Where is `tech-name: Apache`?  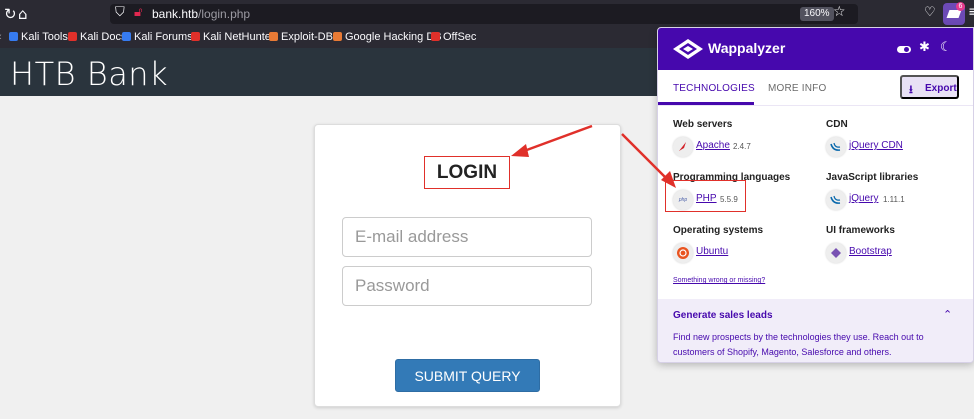 tech-name: Apache is located at coordinates (713, 145).